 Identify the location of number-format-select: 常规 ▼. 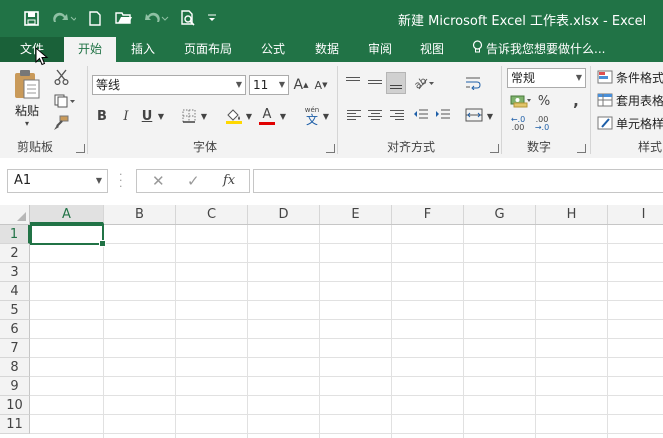
(546, 78).